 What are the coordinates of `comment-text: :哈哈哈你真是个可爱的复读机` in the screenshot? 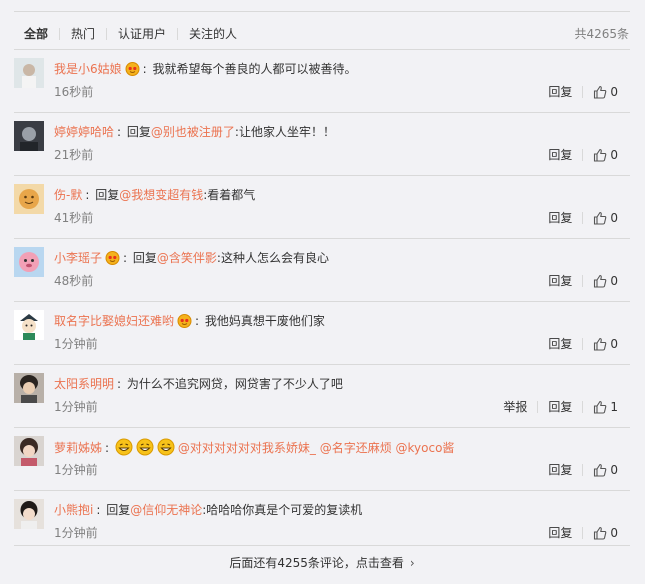 It's located at (282, 510).